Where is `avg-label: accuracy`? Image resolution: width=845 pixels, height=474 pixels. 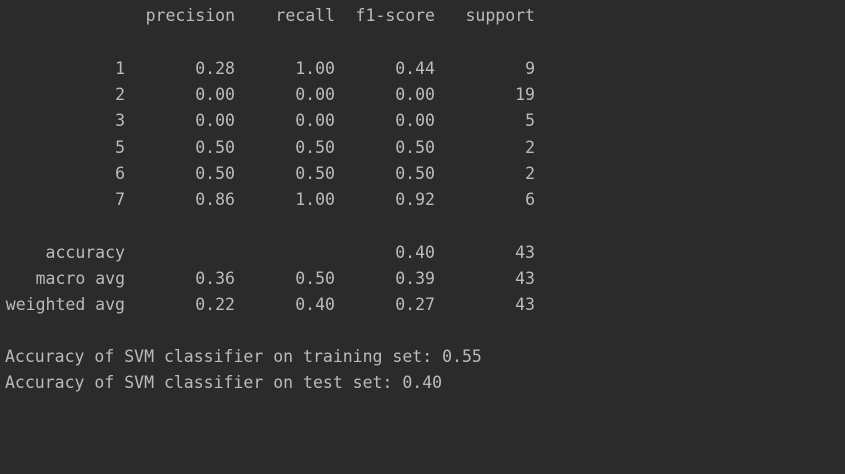 avg-label: accuracy is located at coordinates (85, 252).